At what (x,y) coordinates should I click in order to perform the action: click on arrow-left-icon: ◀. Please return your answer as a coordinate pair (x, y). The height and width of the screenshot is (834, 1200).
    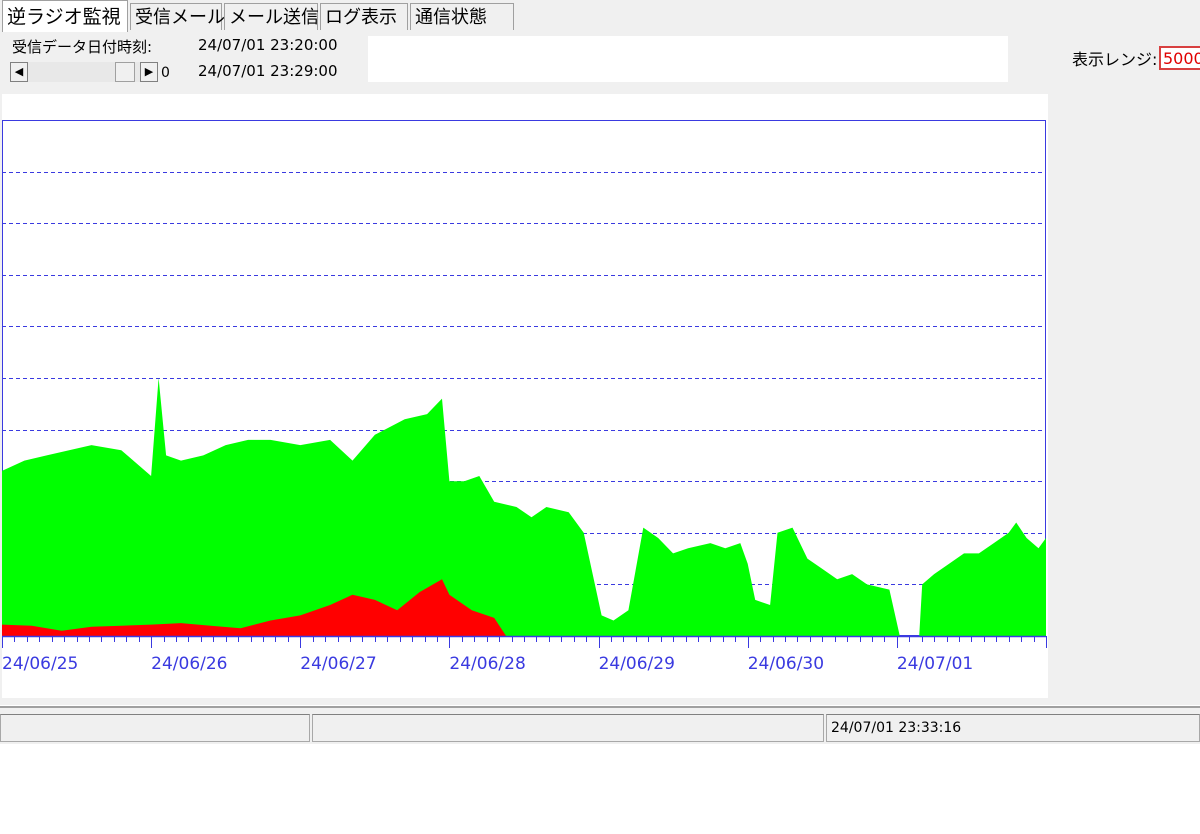
    Looking at the image, I should click on (19, 71).